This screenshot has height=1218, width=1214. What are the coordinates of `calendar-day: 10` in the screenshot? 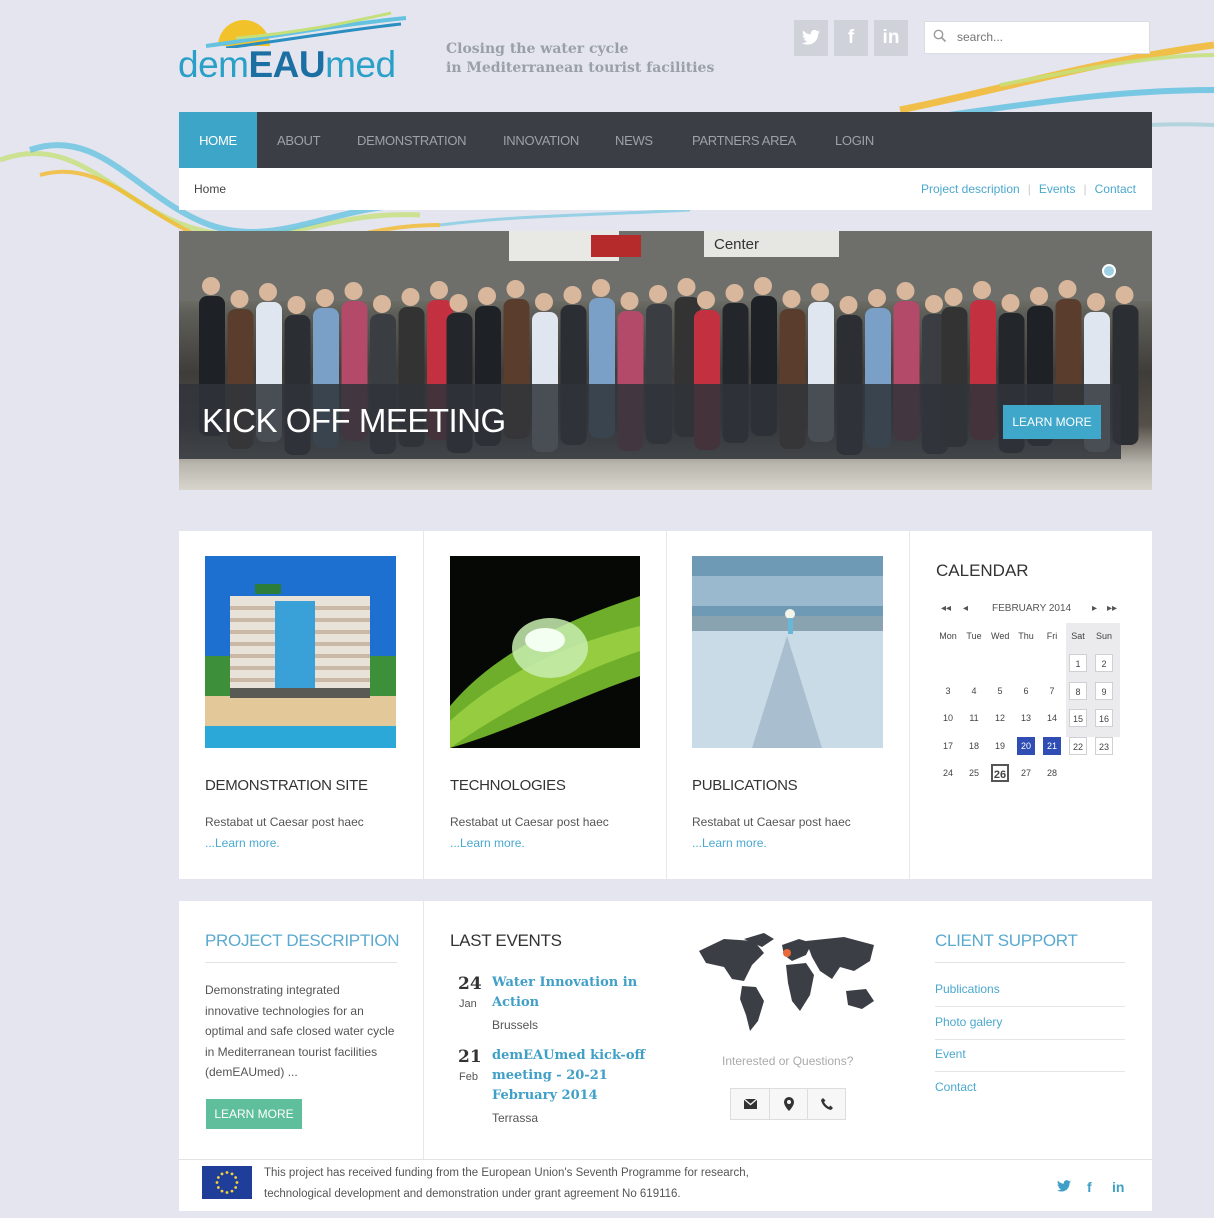 It's located at (948, 718).